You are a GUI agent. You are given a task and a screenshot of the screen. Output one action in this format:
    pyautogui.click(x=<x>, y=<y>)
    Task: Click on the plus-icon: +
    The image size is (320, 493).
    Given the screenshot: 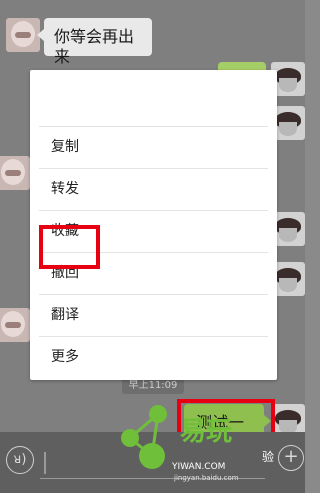 What is the action you would take?
    pyautogui.click(x=291, y=458)
    